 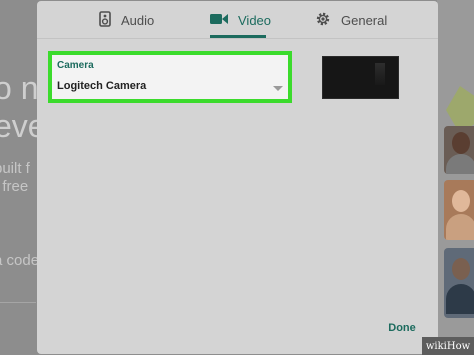 I want to click on background-text-line-5: a code, so click(x=20, y=260).